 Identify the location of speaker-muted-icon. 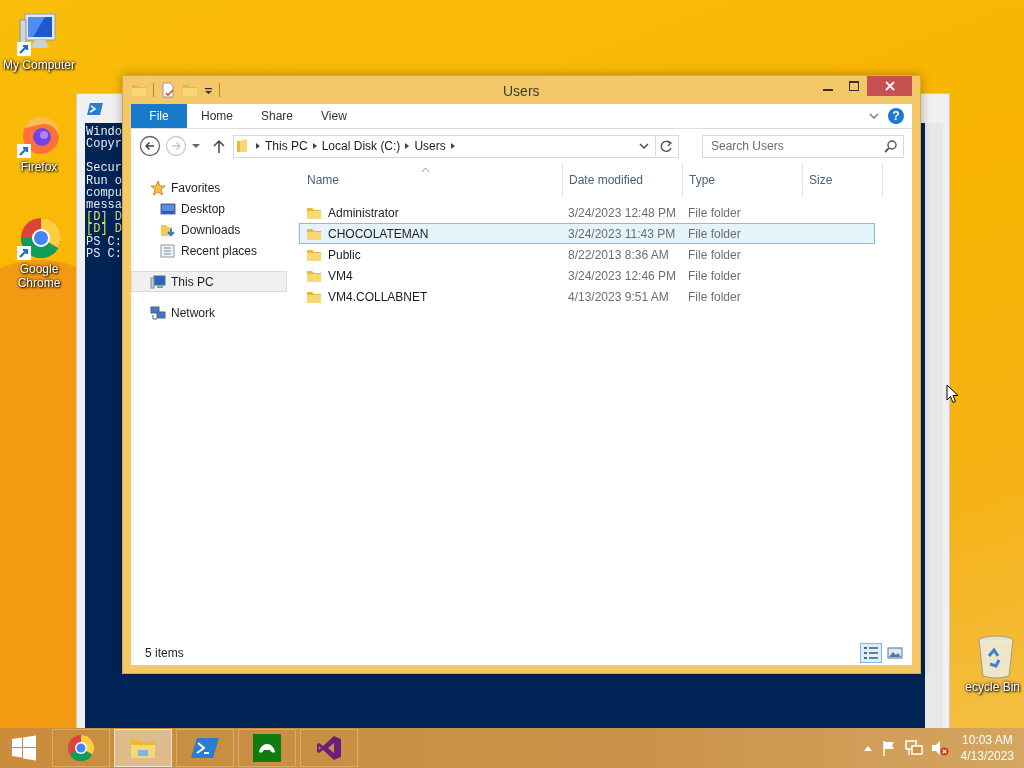
(939, 748).